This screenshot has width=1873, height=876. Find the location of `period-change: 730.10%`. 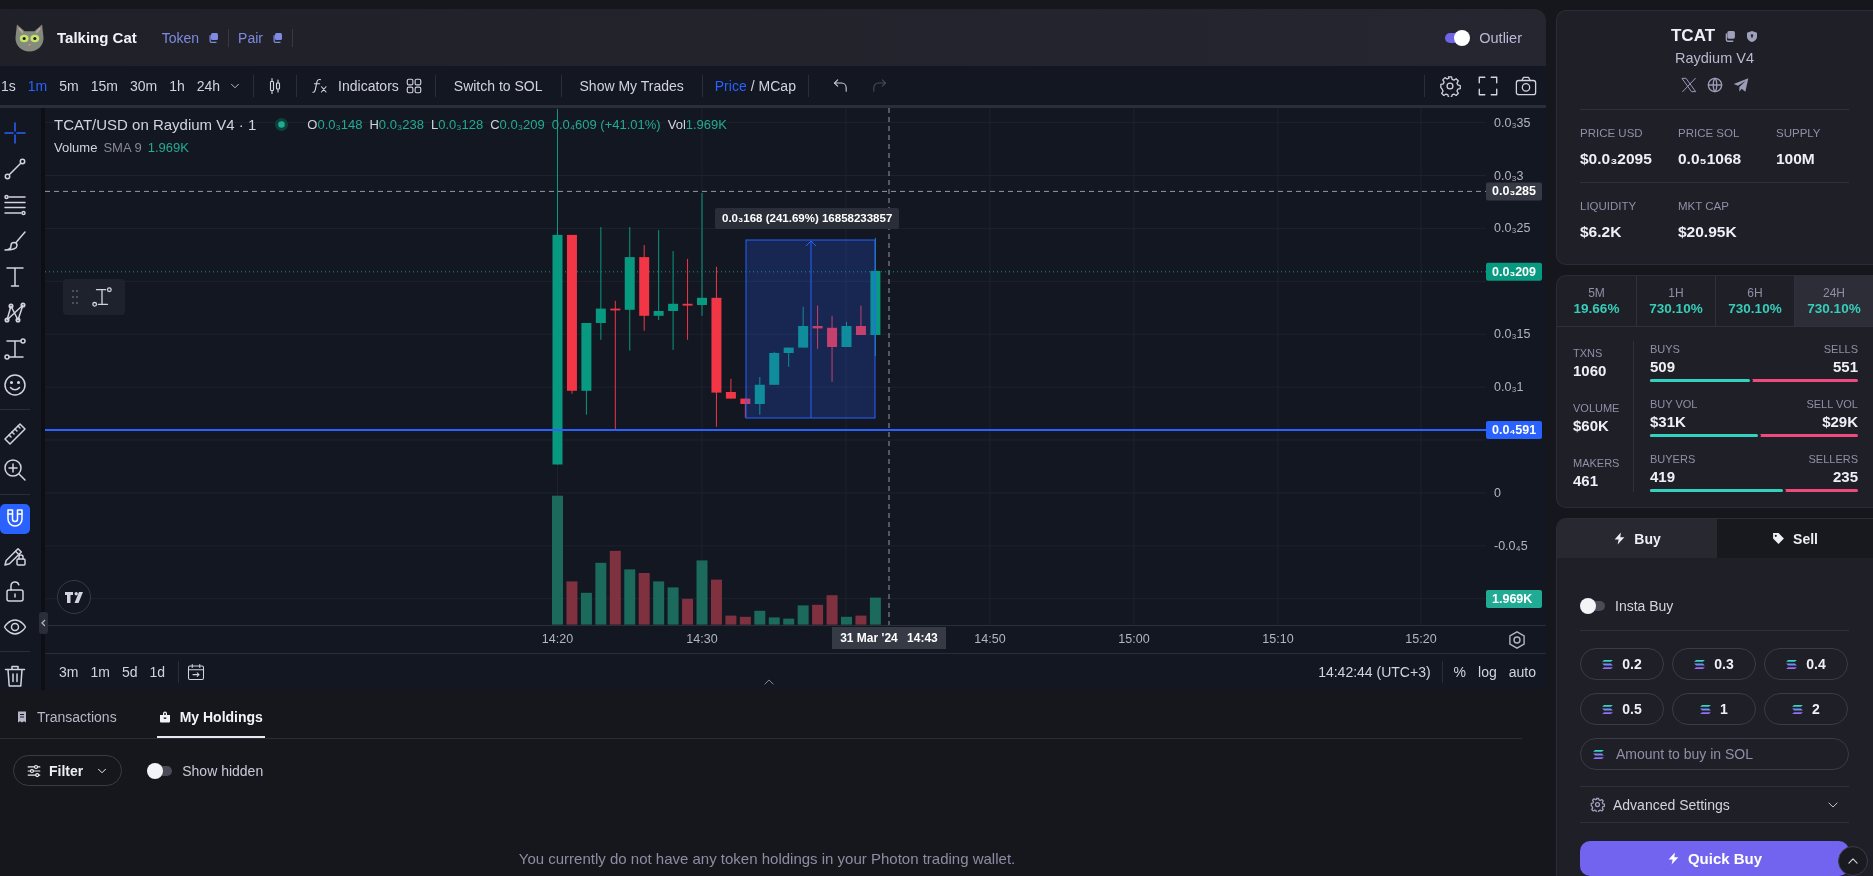

period-change: 730.10% is located at coordinates (1834, 309).